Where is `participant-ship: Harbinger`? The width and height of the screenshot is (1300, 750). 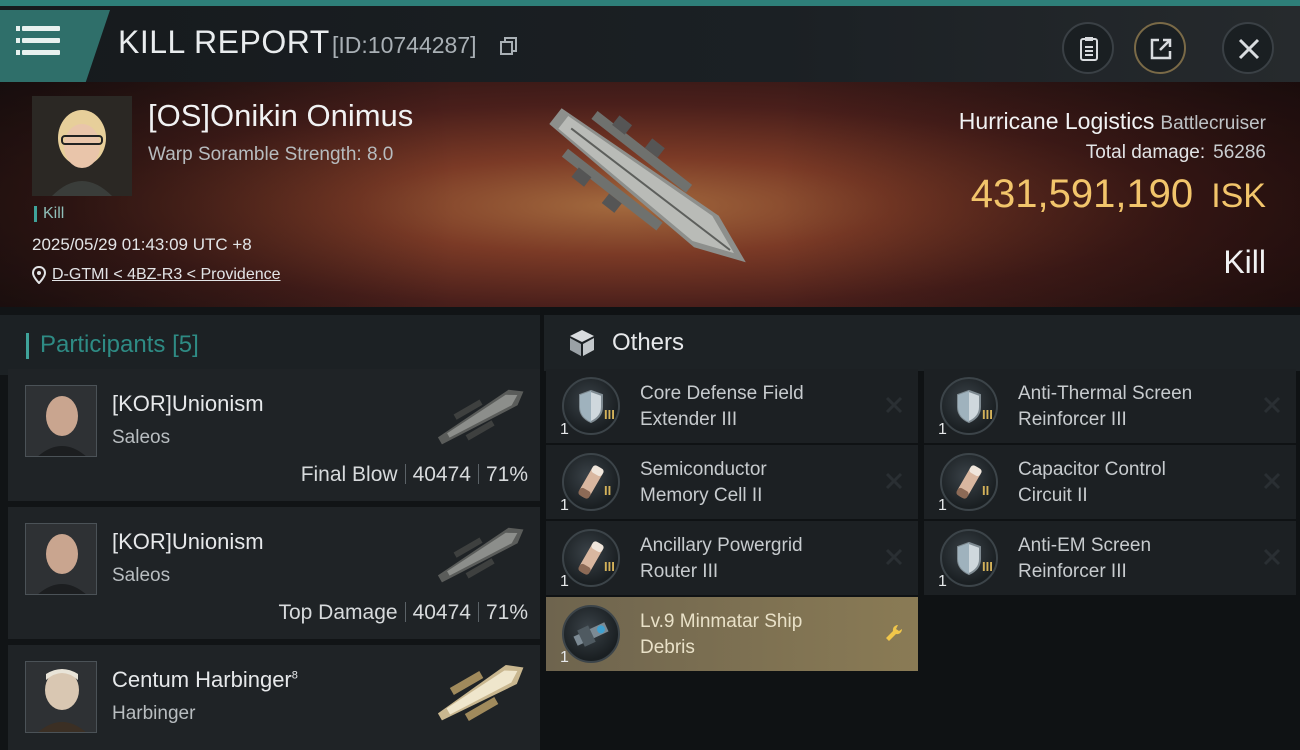
participant-ship: Harbinger is located at coordinates (154, 713).